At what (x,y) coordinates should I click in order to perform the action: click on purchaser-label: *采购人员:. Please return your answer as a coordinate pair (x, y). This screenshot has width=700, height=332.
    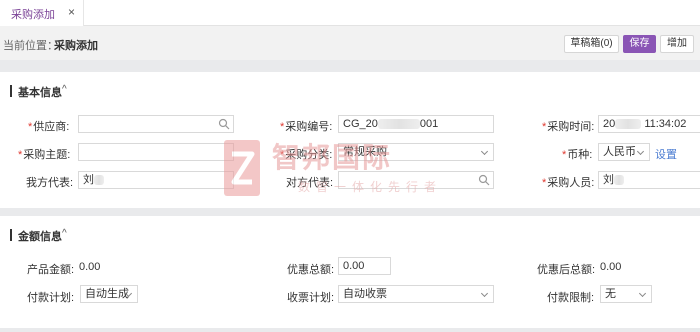
    Looking at the image, I should click on (568, 183).